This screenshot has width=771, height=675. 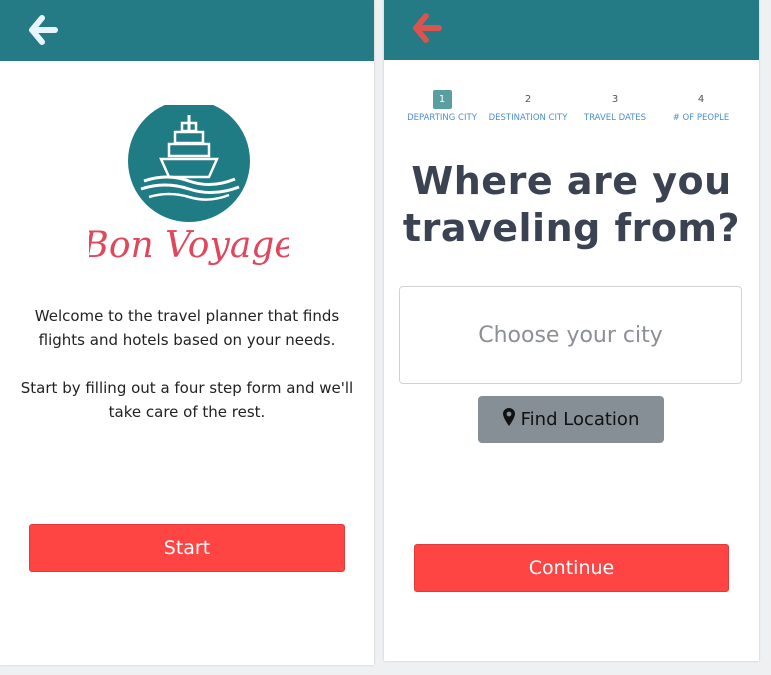 I want to click on step-number: 4, so click(x=701, y=99).